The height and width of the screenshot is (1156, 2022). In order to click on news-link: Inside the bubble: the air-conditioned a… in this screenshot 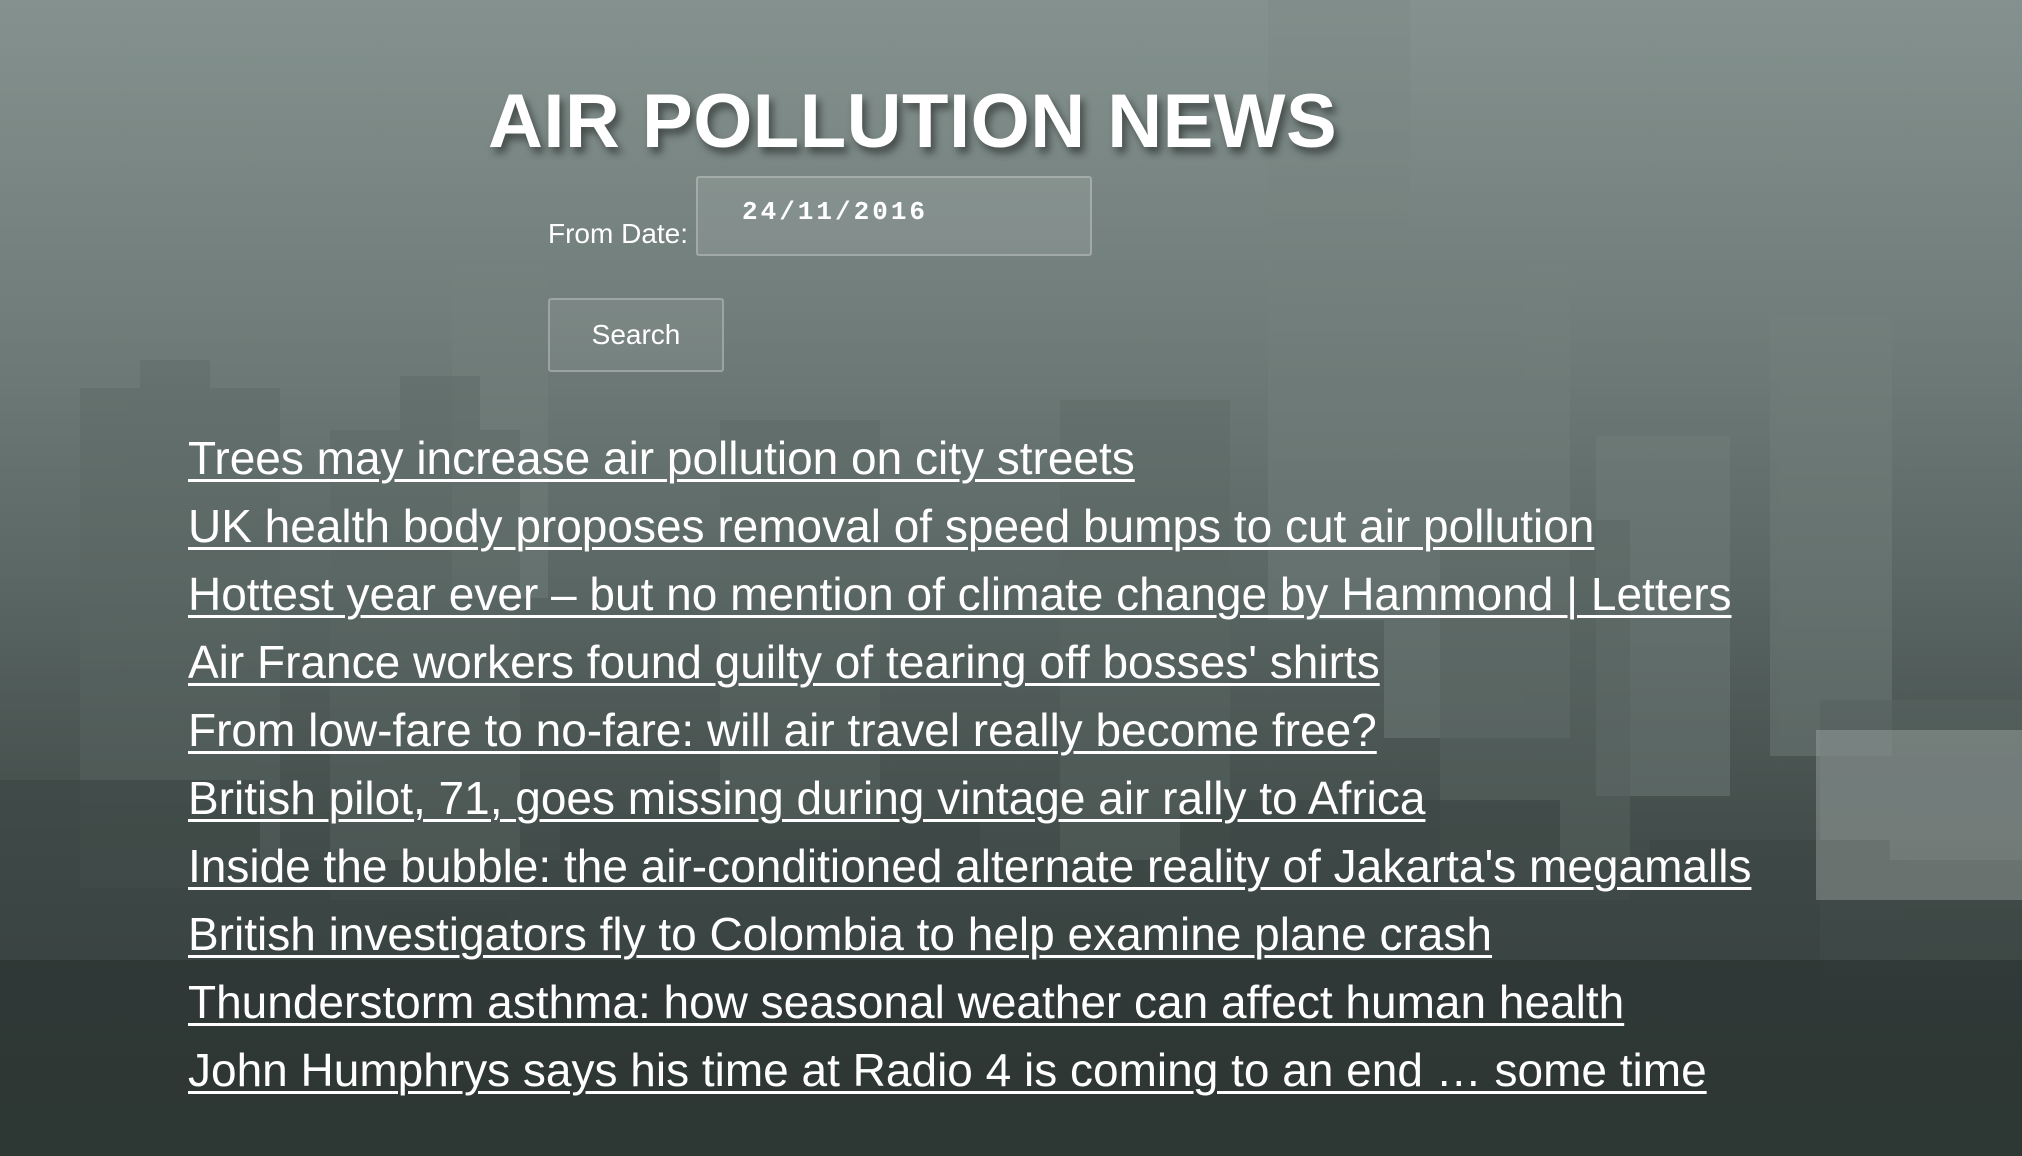, I will do `click(969, 866)`.